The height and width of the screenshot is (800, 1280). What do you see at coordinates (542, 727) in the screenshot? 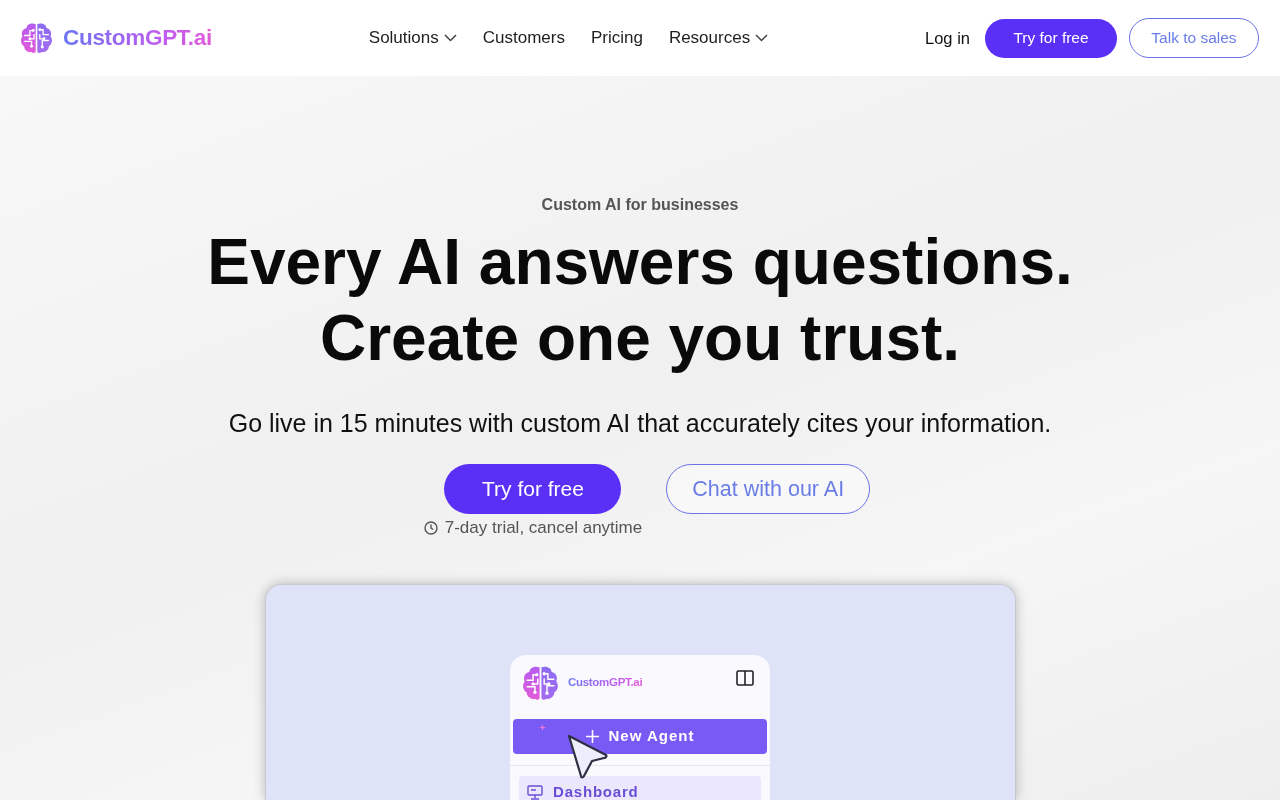
I see `sparkle-icon` at bounding box center [542, 727].